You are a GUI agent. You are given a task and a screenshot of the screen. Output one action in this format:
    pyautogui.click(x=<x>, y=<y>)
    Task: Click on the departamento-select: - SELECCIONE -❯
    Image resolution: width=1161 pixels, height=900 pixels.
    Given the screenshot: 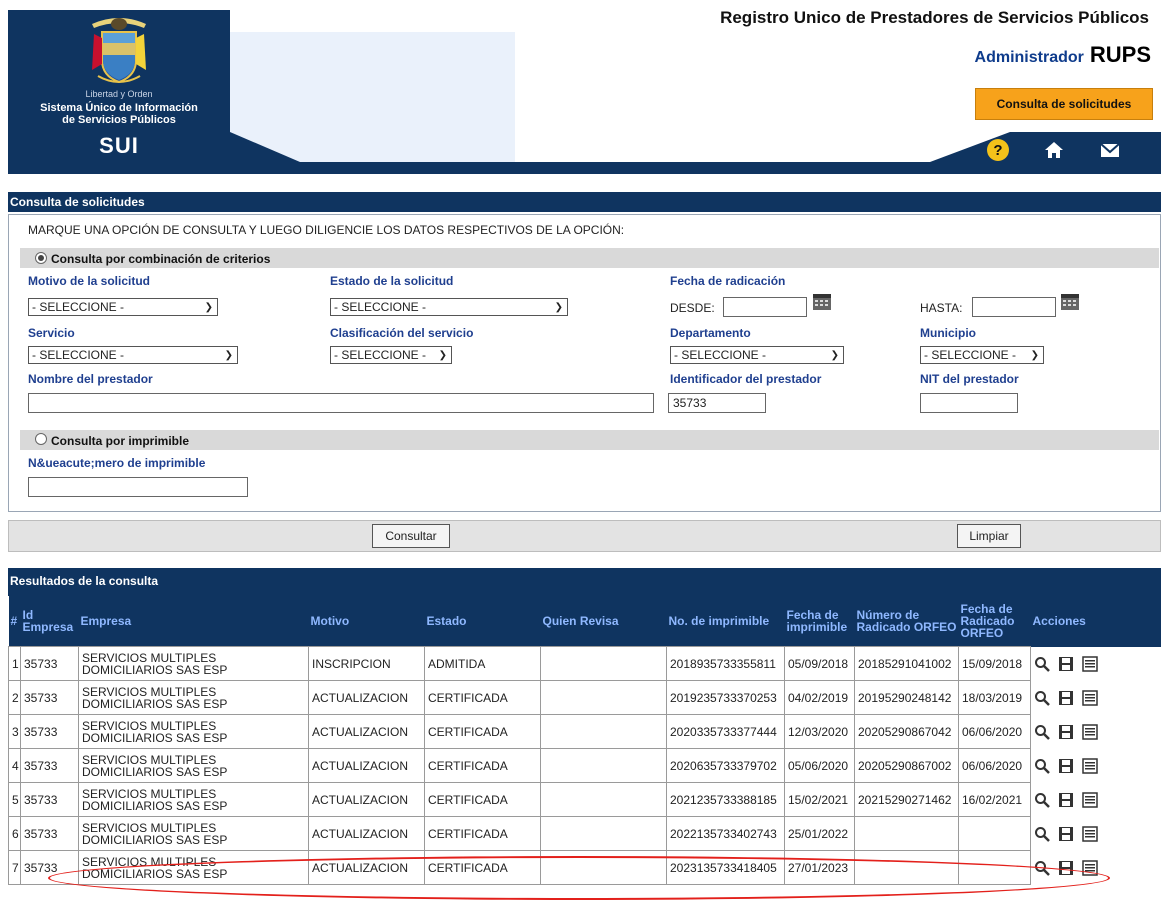 What is the action you would take?
    pyautogui.click(x=757, y=355)
    